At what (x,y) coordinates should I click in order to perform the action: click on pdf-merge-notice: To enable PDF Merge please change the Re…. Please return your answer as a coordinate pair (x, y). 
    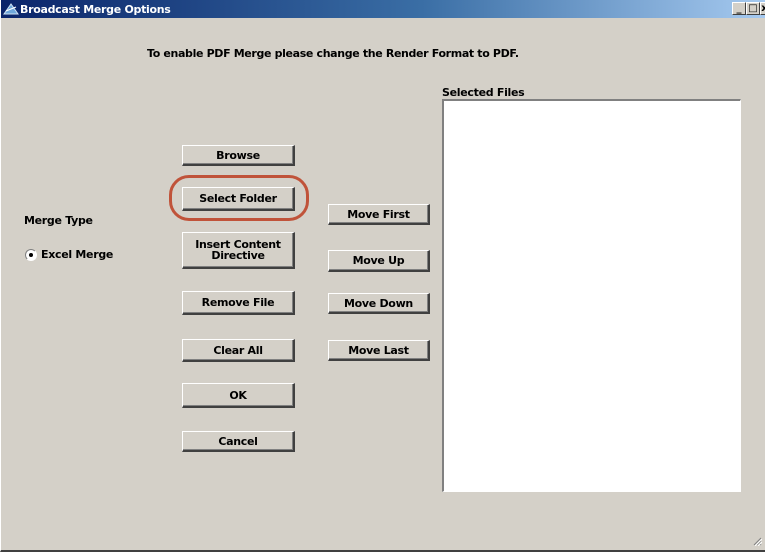
    Looking at the image, I should click on (333, 53).